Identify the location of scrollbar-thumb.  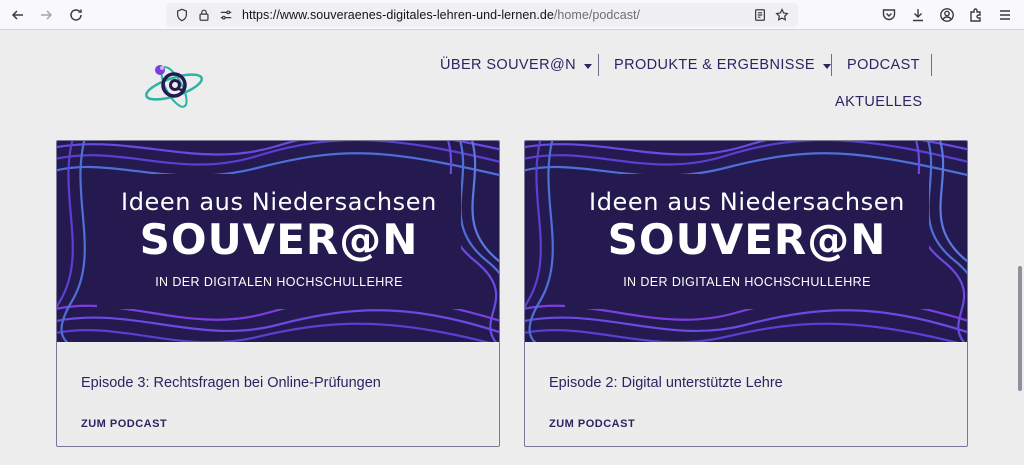
(1020, 328).